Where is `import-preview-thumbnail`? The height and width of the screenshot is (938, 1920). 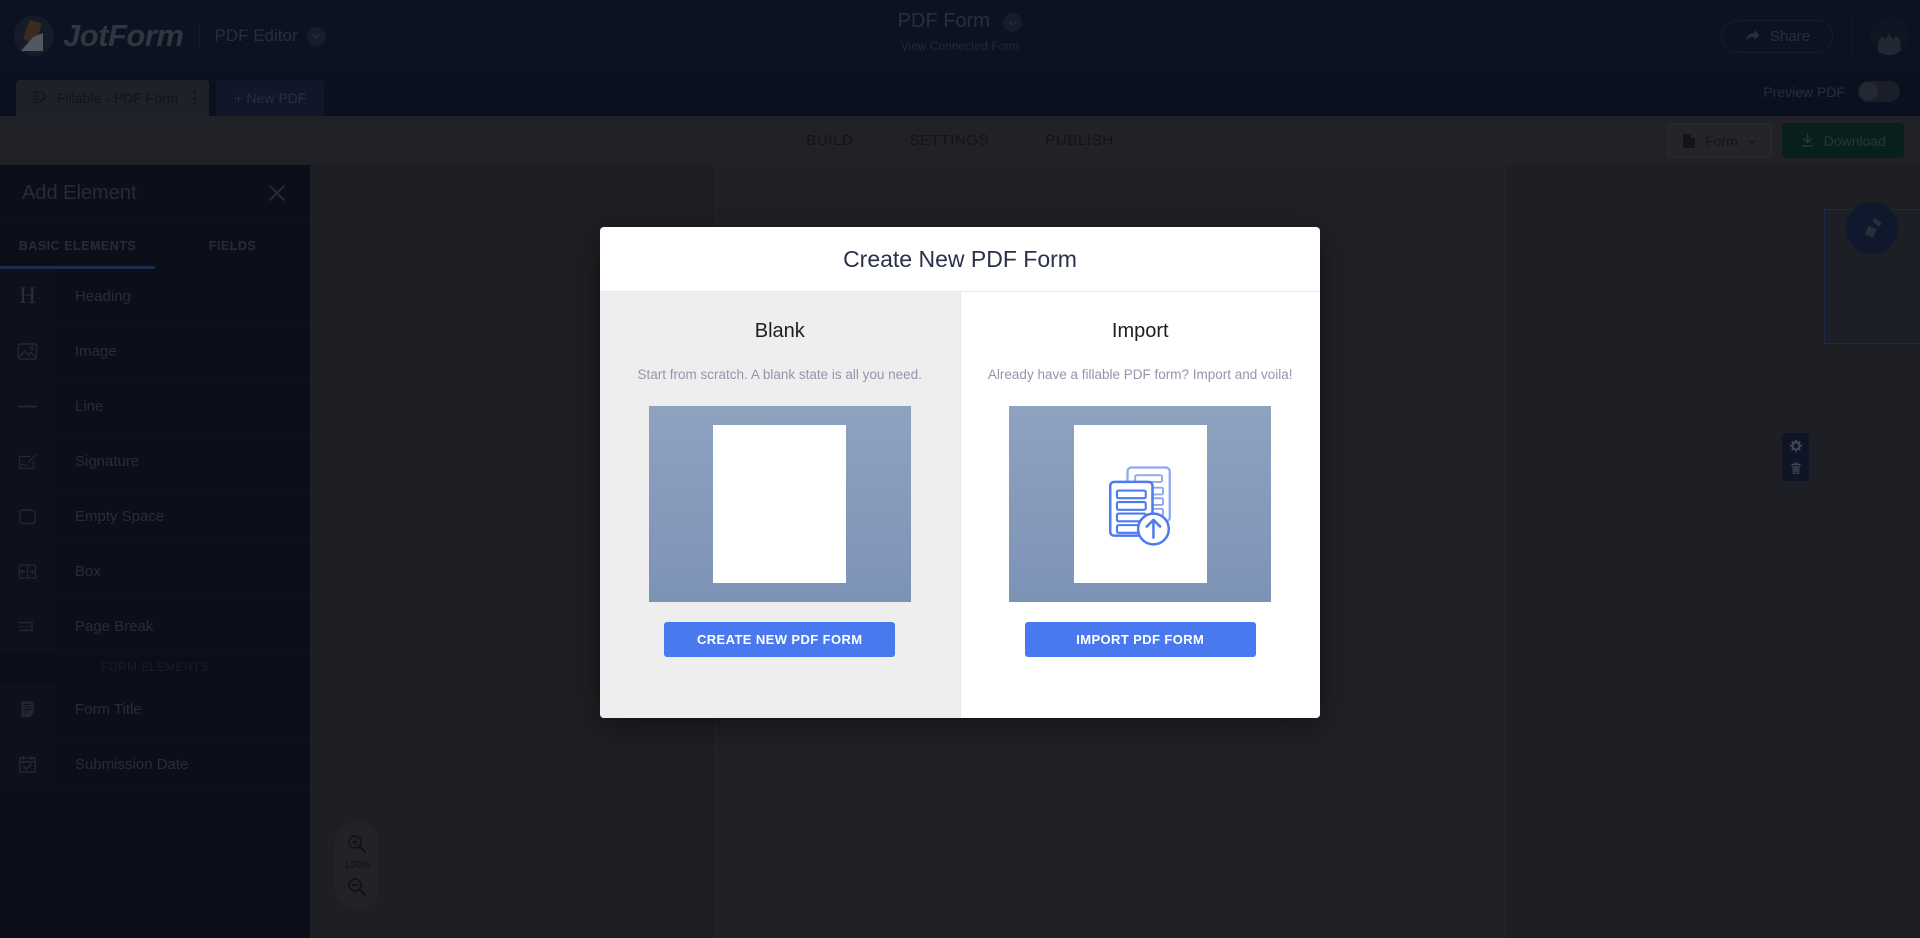
import-preview-thumbnail is located at coordinates (1140, 503).